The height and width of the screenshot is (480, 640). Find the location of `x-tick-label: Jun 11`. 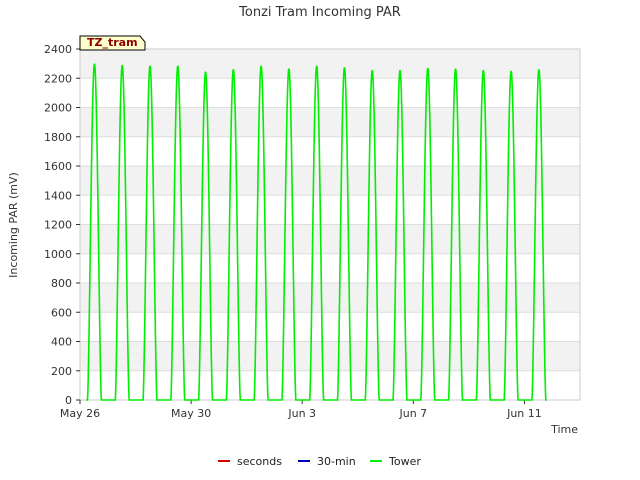

x-tick-label: Jun 11 is located at coordinates (524, 413).